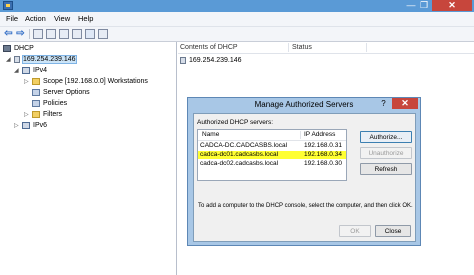 The image size is (474, 275). Describe the element at coordinates (237, 6) in the screenshot. I see `window-title-bar: — ❐ ✕` at that location.